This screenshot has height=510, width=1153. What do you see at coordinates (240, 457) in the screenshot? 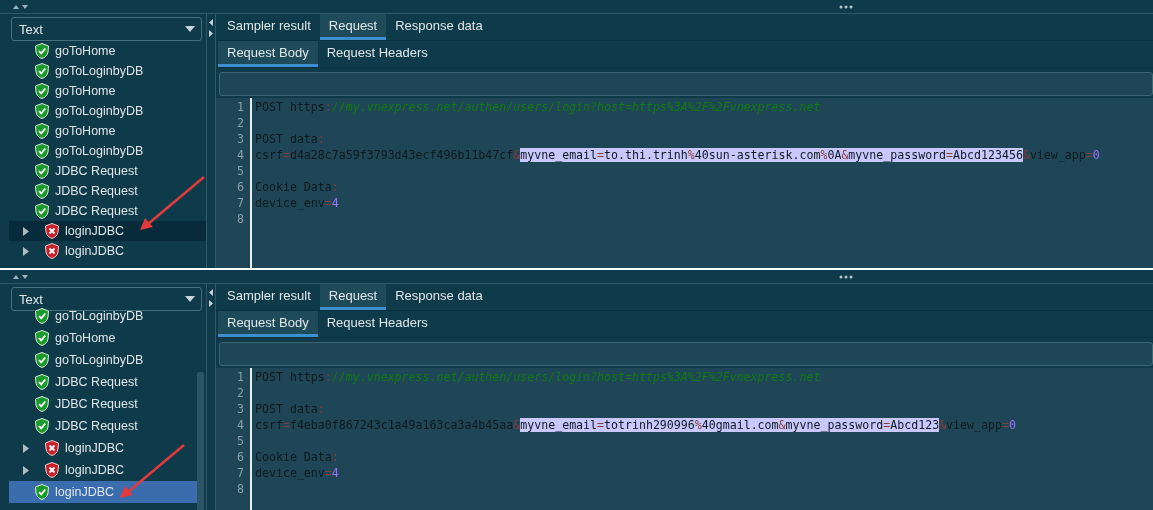
I see `line-number: 6` at bounding box center [240, 457].